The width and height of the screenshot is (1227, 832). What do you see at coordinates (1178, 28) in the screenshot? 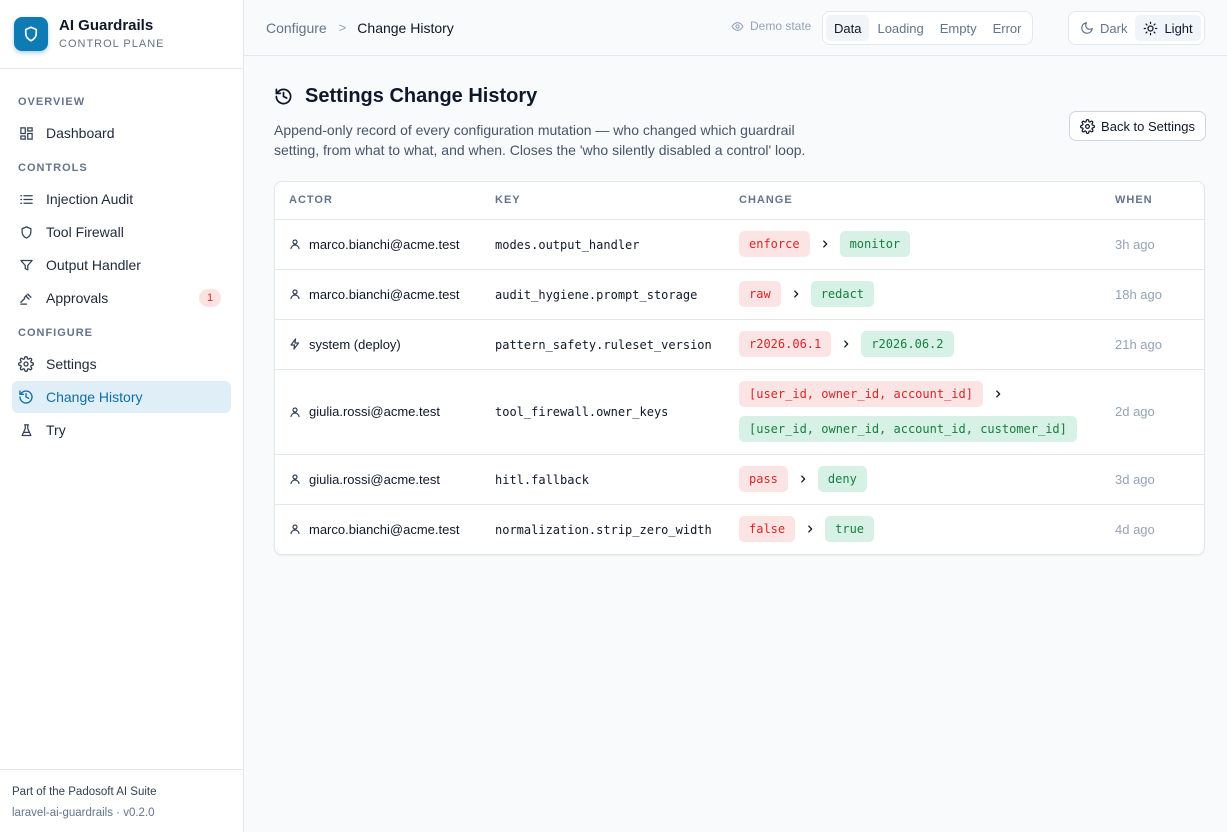
I see `theme-light-label: Light` at bounding box center [1178, 28].